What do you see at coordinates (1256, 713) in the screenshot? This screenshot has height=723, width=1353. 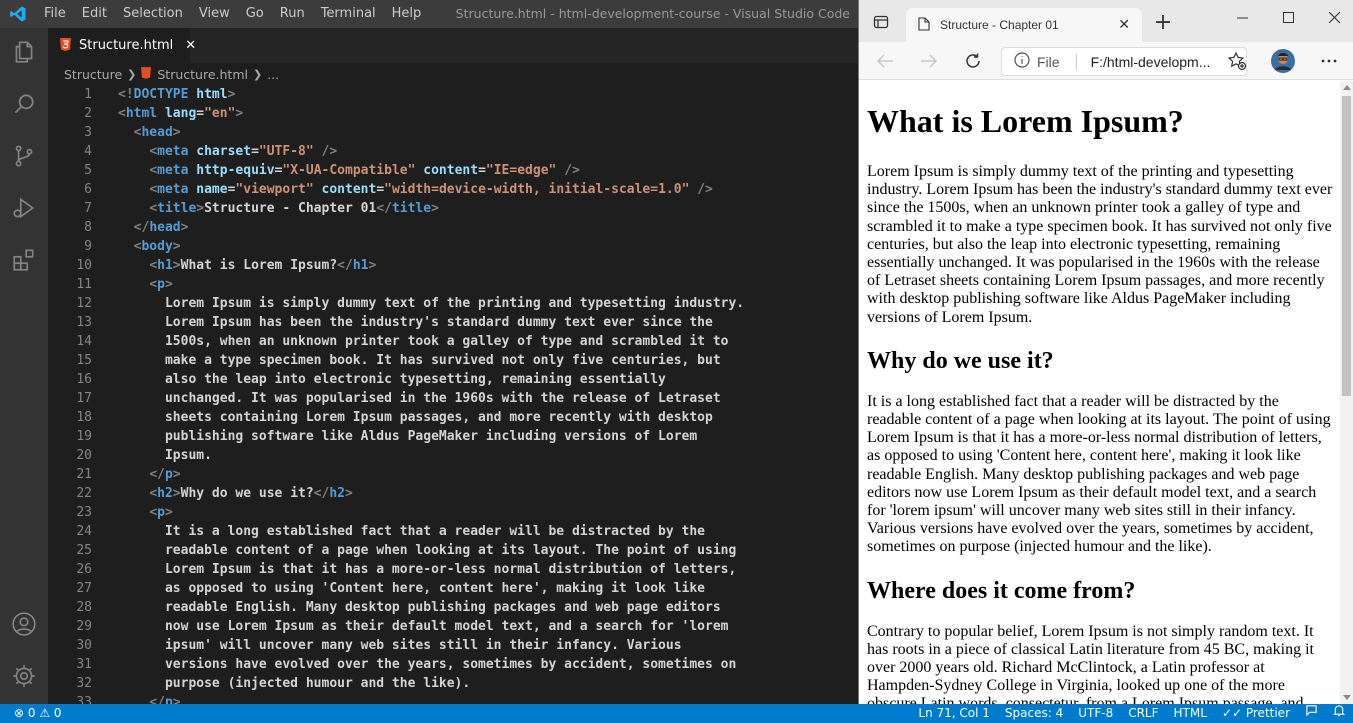 I see `prettier-status: ✓✓ Prettier` at bounding box center [1256, 713].